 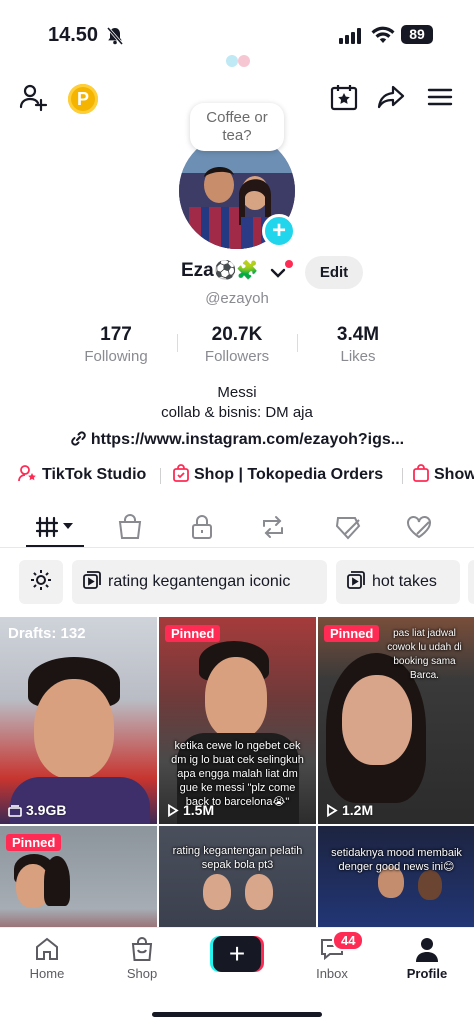 I want to click on bag-icon, so click(x=130, y=530).